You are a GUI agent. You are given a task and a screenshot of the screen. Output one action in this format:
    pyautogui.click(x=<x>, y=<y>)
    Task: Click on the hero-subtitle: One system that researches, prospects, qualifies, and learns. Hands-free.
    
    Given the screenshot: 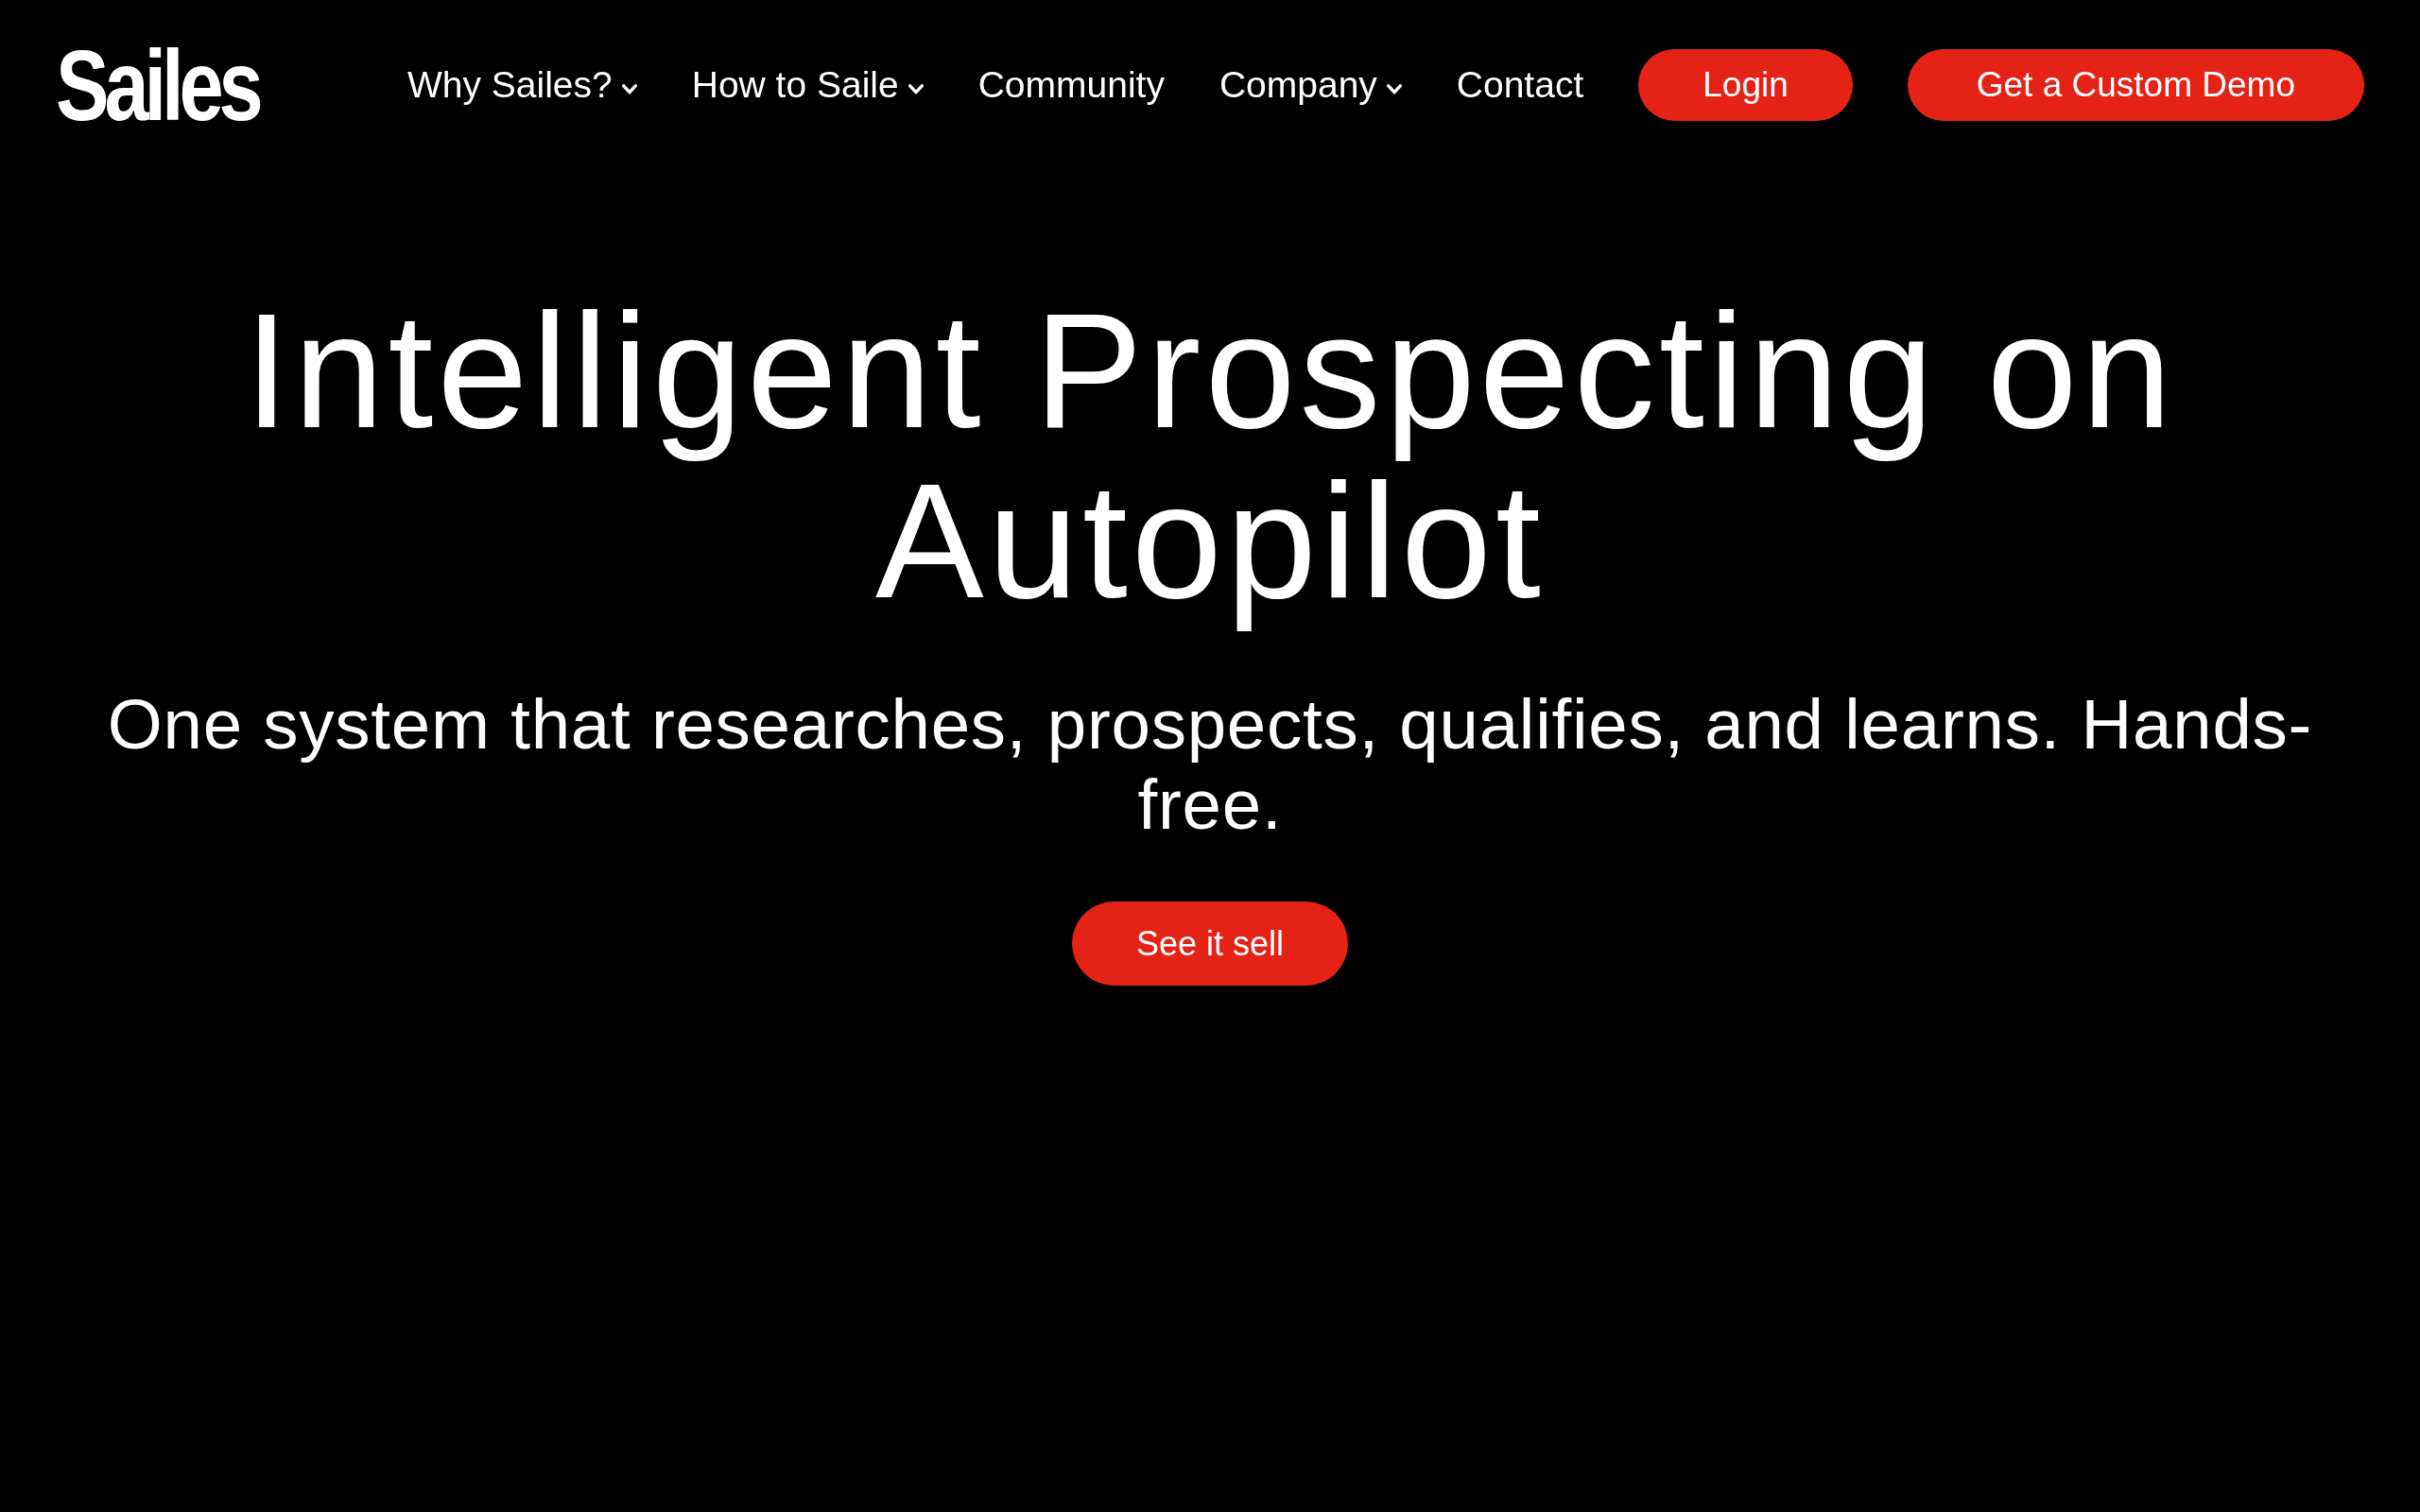 What is the action you would take?
    pyautogui.click(x=1210, y=764)
    